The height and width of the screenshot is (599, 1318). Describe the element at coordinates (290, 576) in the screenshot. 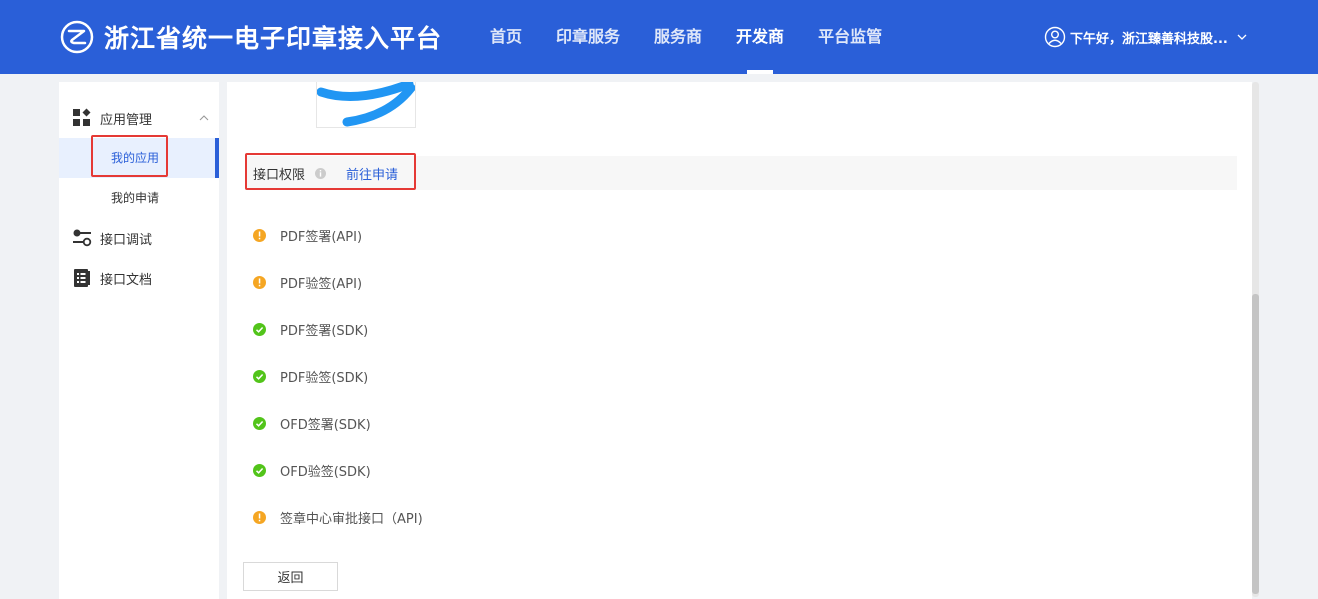

I see `back-button: 返回` at that location.